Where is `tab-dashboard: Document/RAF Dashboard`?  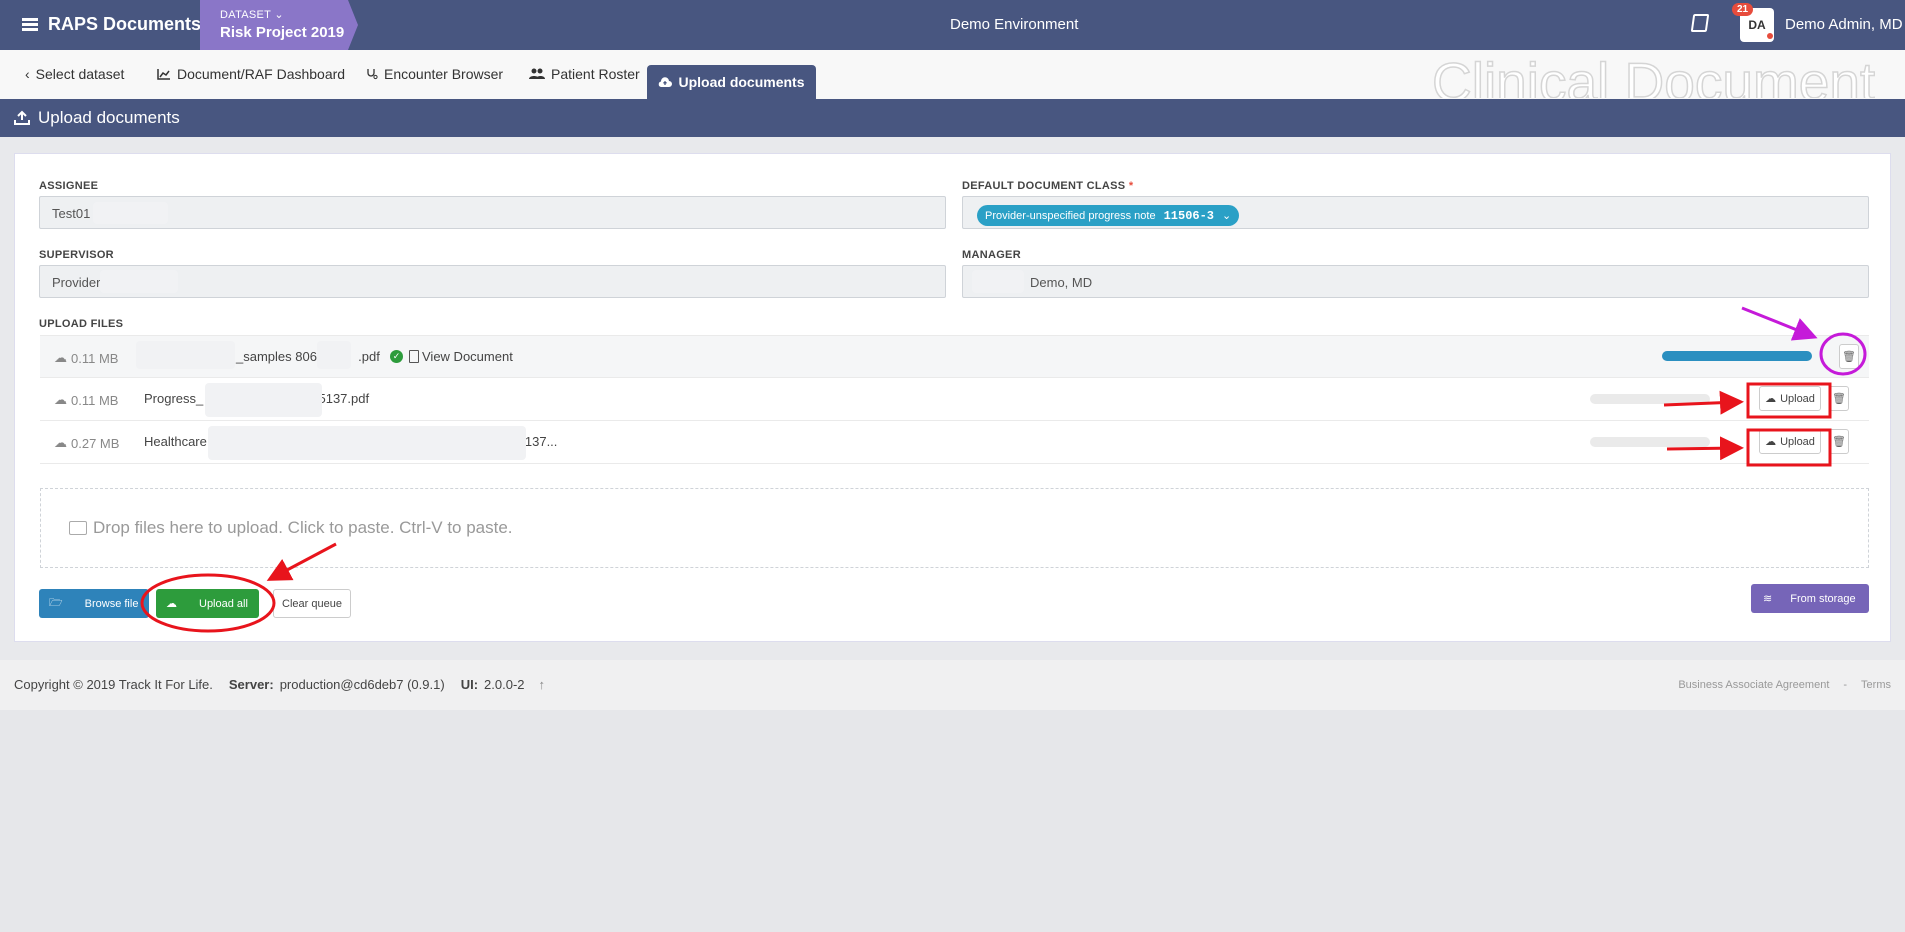 tab-dashboard: Document/RAF Dashboard is located at coordinates (251, 74).